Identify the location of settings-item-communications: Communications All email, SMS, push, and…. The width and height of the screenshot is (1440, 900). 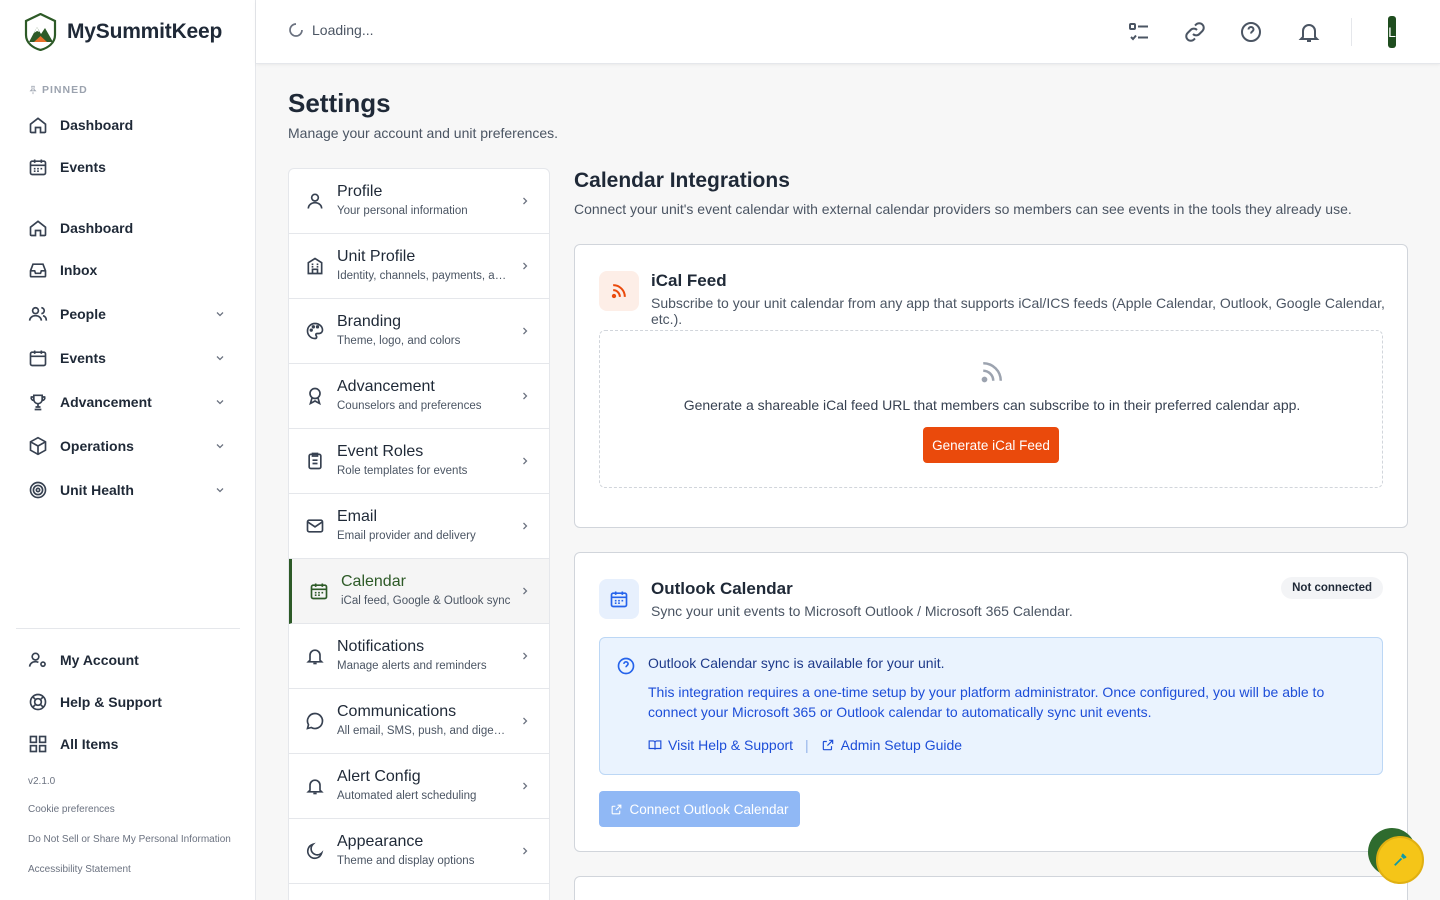
(419, 721).